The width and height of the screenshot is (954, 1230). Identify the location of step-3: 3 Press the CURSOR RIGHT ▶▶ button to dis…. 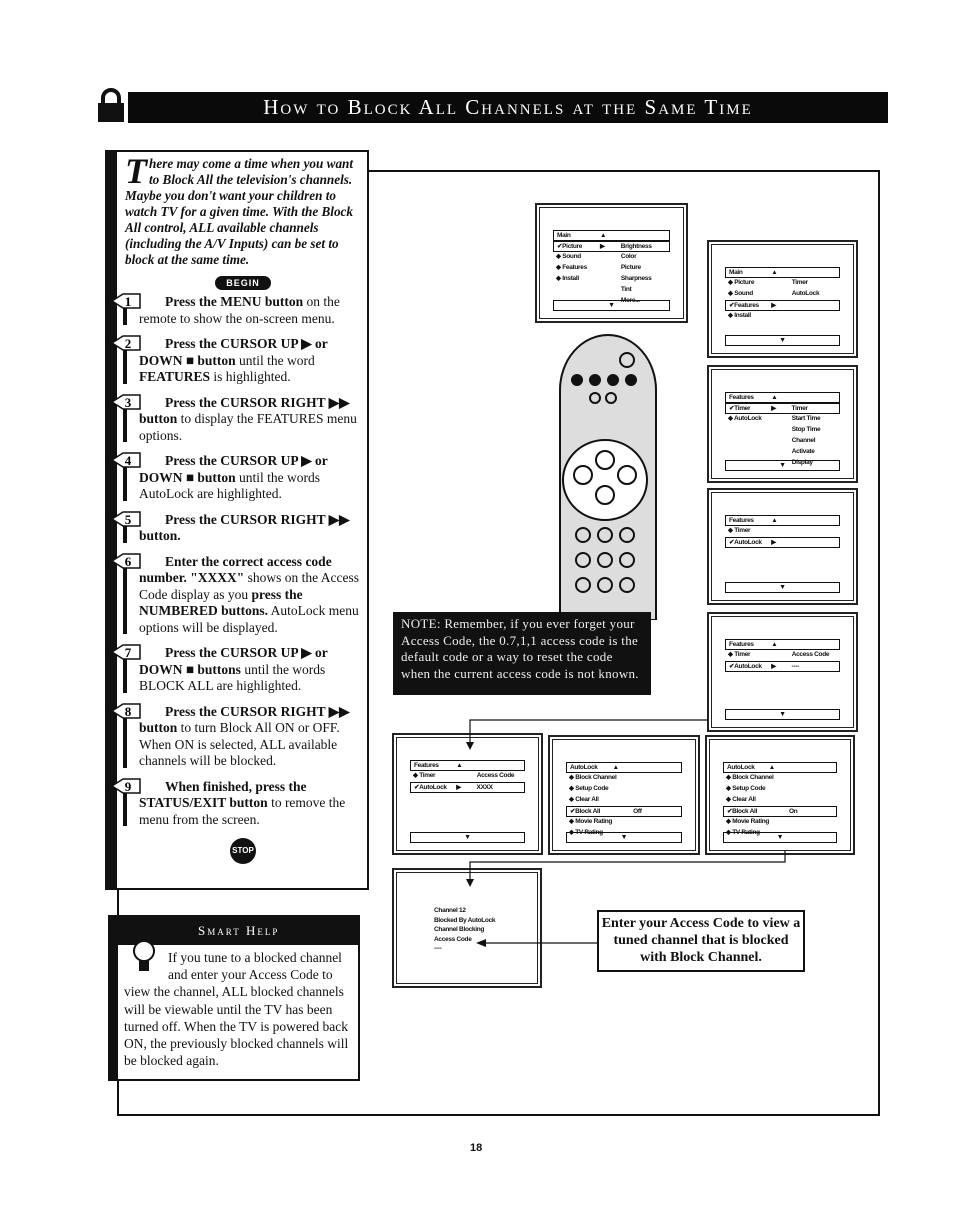
(236, 419).